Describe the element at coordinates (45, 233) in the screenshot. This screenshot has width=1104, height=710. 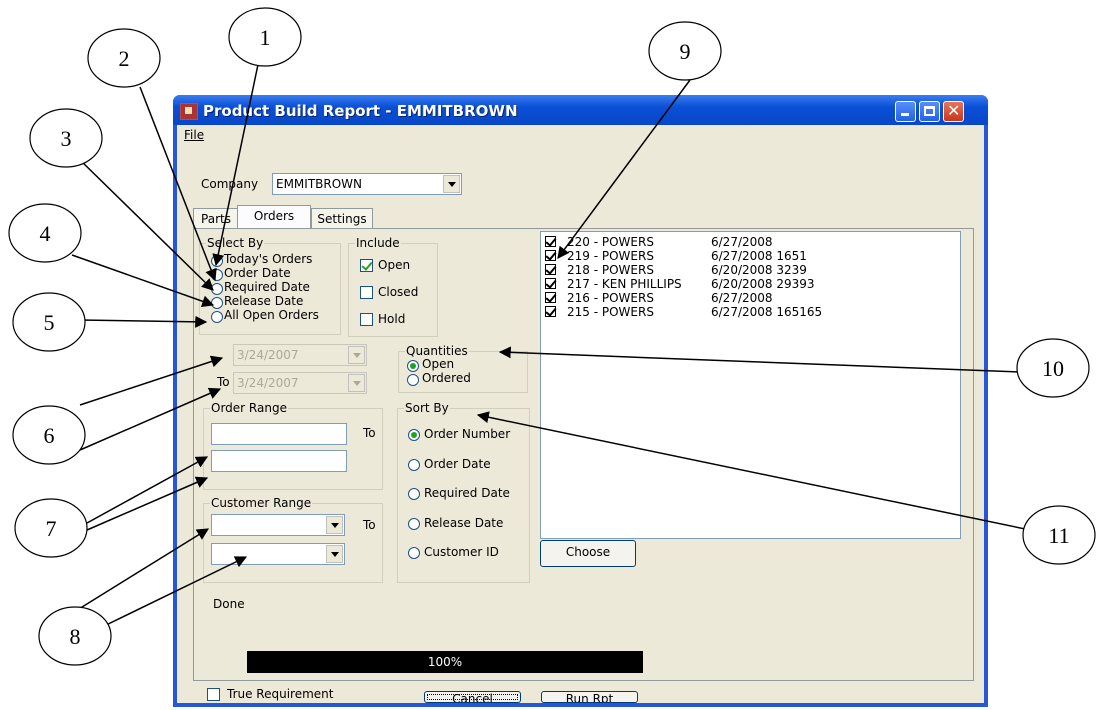
I see `callout-4: 4` at that location.